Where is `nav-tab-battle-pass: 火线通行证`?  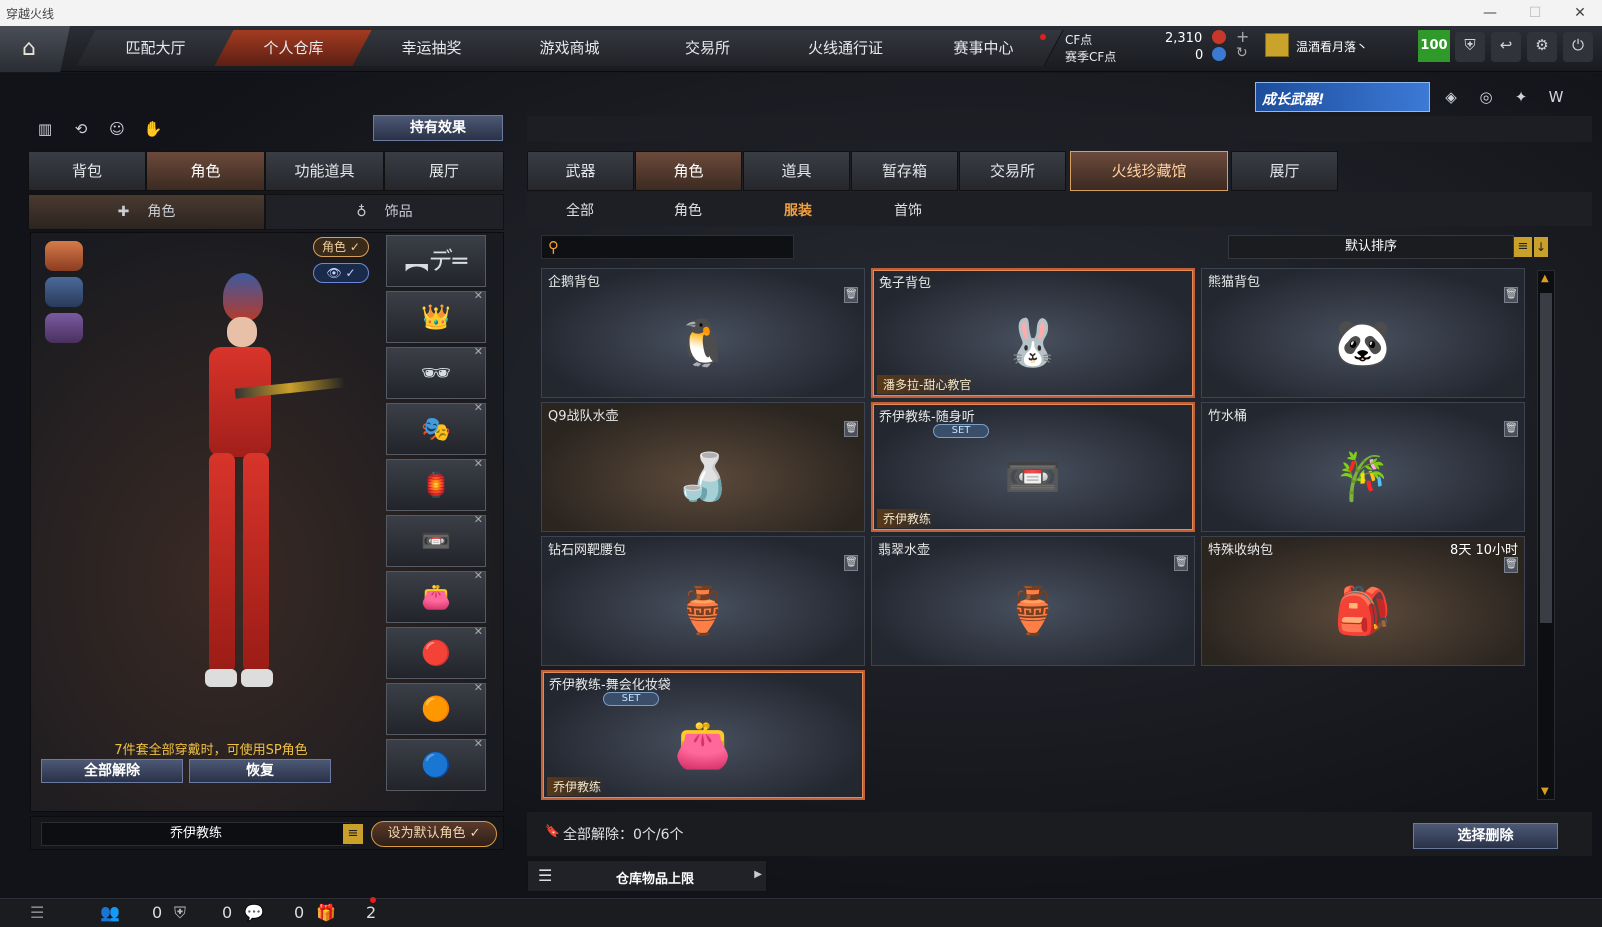
nav-tab-battle-pass: 火线通行证 is located at coordinates (846, 48).